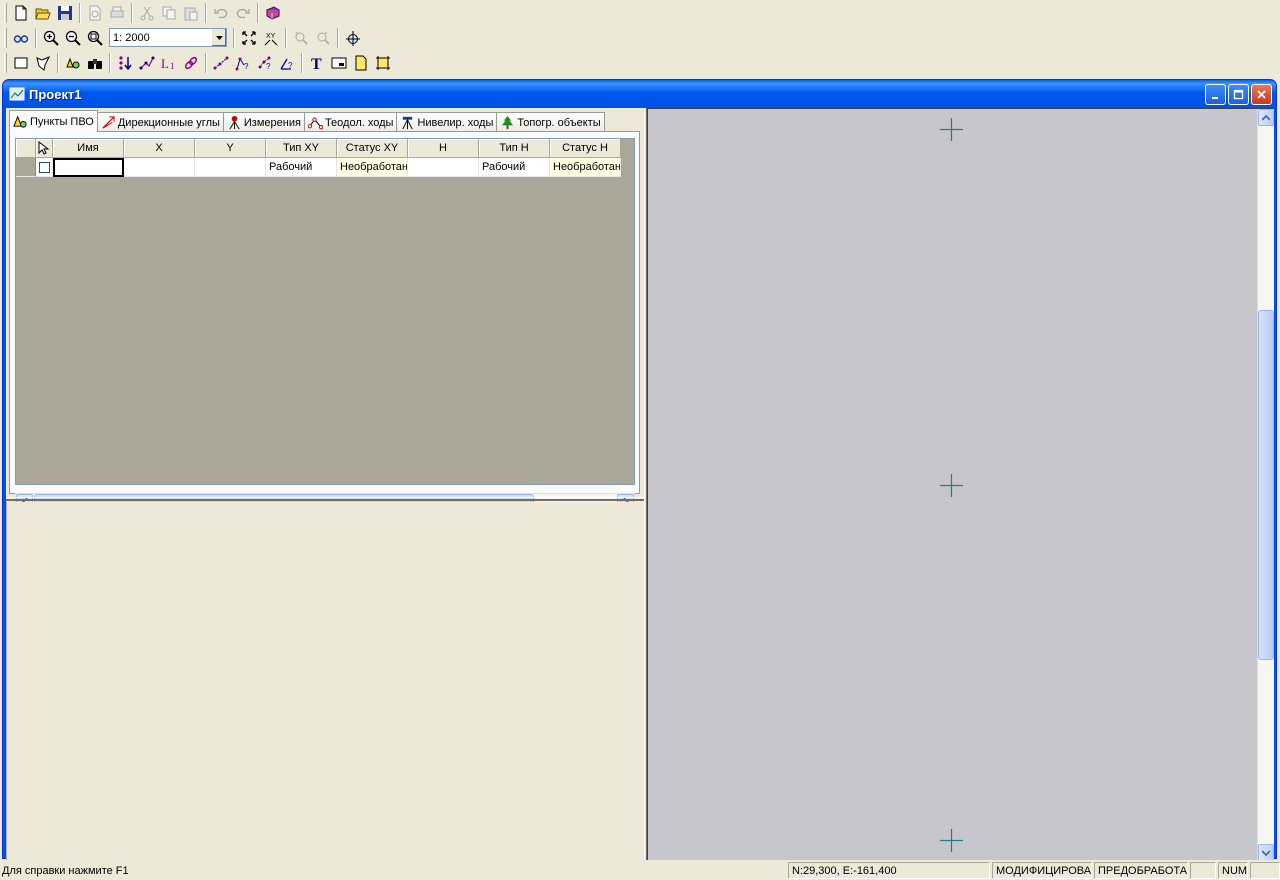  Describe the element at coordinates (168, 37) in the screenshot. I see `scale-combobox: 1: 2000` at that location.